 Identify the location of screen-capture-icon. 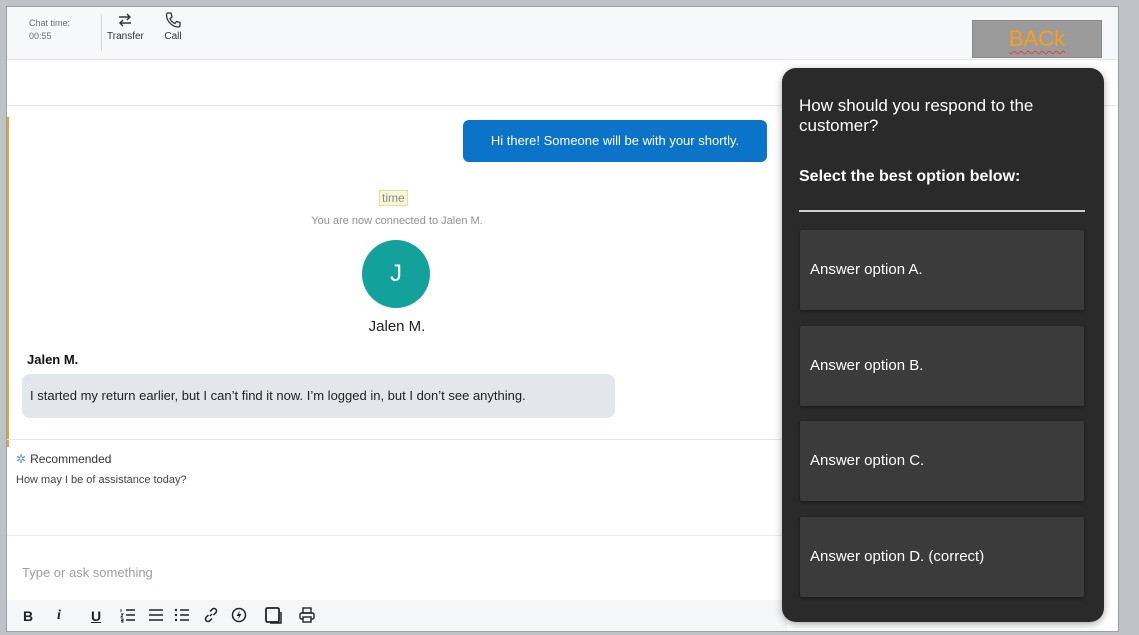
(273, 615).